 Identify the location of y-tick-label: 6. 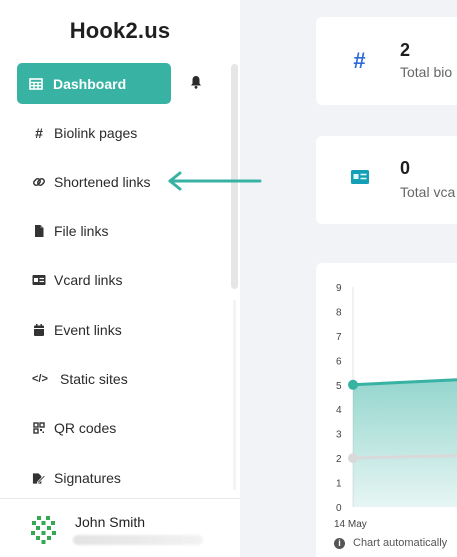
(339, 361).